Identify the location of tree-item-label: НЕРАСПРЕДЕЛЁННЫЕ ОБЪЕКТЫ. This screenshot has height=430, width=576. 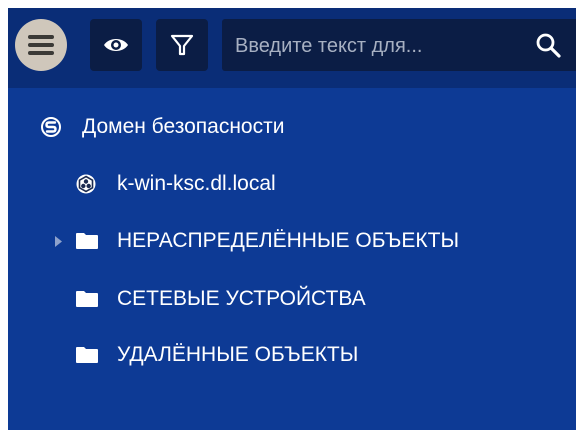
(288, 240).